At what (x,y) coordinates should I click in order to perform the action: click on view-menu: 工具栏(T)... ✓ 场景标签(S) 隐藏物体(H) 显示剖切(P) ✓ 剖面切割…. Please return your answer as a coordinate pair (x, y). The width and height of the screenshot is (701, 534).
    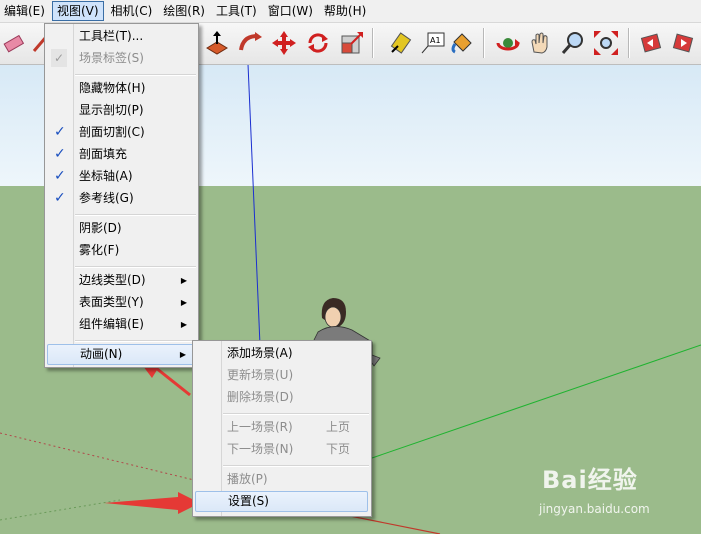
    Looking at the image, I should click on (121, 195).